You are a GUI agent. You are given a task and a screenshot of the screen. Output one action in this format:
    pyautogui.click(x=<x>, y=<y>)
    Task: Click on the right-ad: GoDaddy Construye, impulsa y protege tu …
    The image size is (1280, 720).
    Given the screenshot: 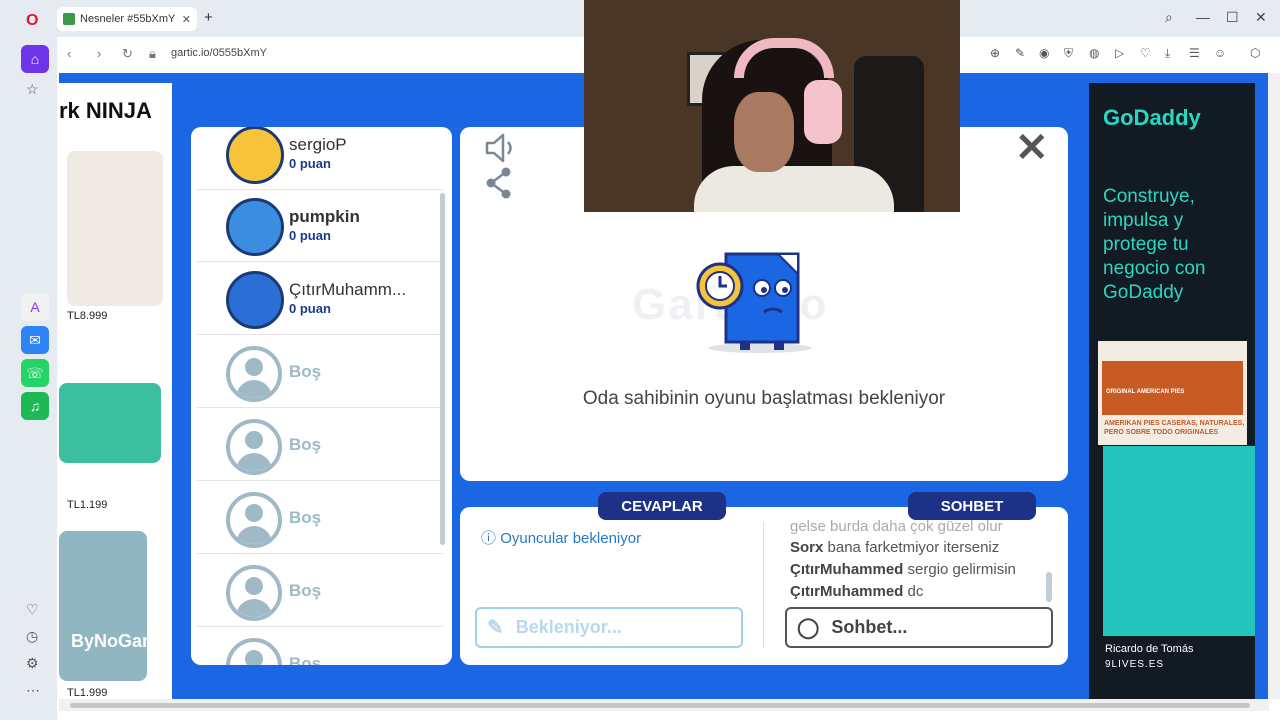 What is the action you would take?
    pyautogui.click(x=1172, y=391)
    